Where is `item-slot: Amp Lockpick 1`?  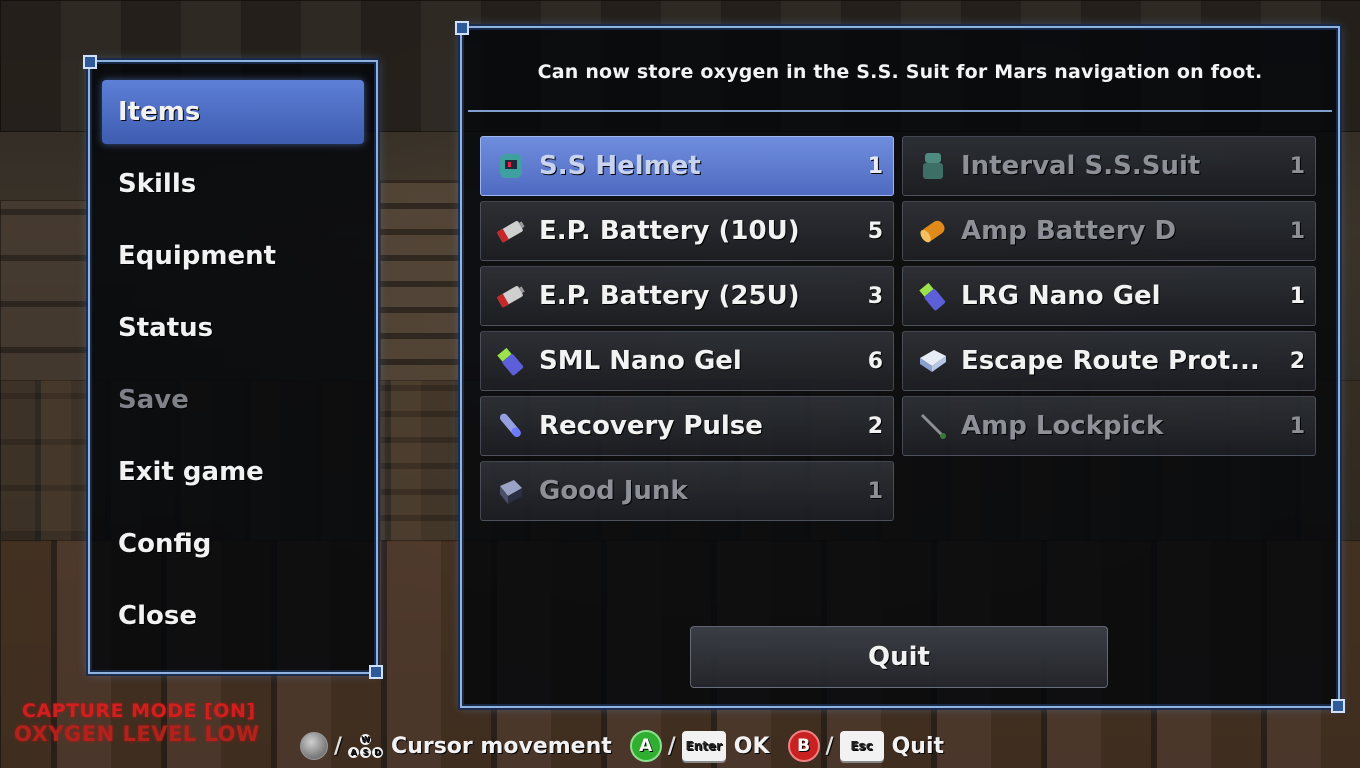
item-slot: Amp Lockpick 1 is located at coordinates (1109, 426).